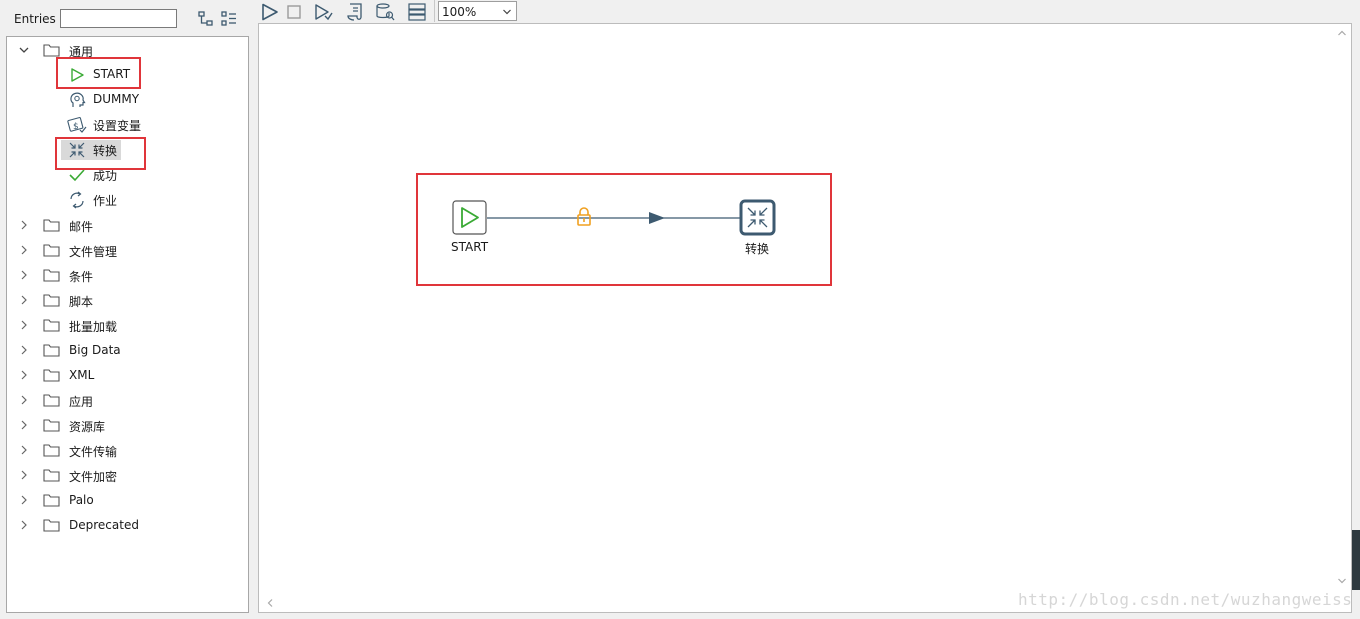 The image size is (1360, 619). Describe the element at coordinates (81, 227) in the screenshot. I see `tree-folder-label: 邮件` at that location.